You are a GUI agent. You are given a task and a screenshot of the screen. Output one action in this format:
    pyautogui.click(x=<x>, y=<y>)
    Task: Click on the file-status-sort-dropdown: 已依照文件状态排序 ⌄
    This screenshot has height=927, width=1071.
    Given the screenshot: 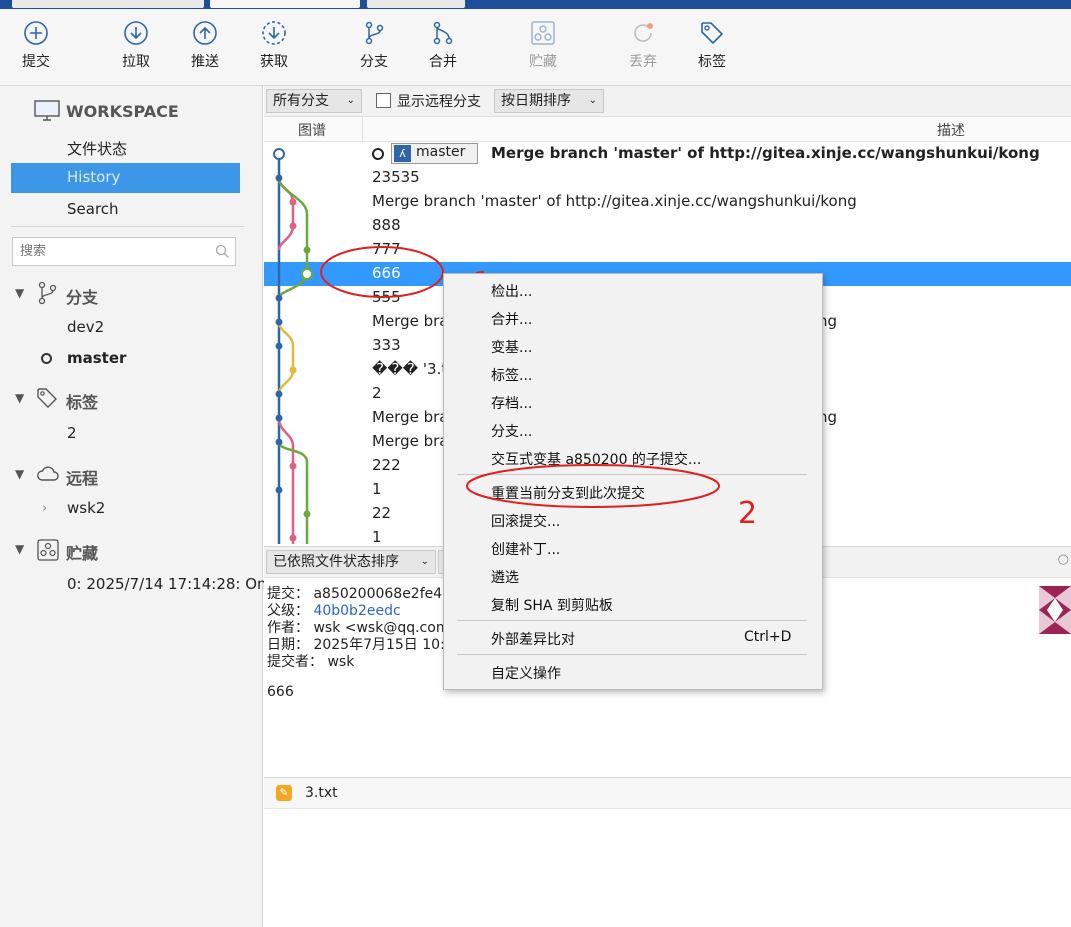 What is the action you would take?
    pyautogui.click(x=351, y=562)
    